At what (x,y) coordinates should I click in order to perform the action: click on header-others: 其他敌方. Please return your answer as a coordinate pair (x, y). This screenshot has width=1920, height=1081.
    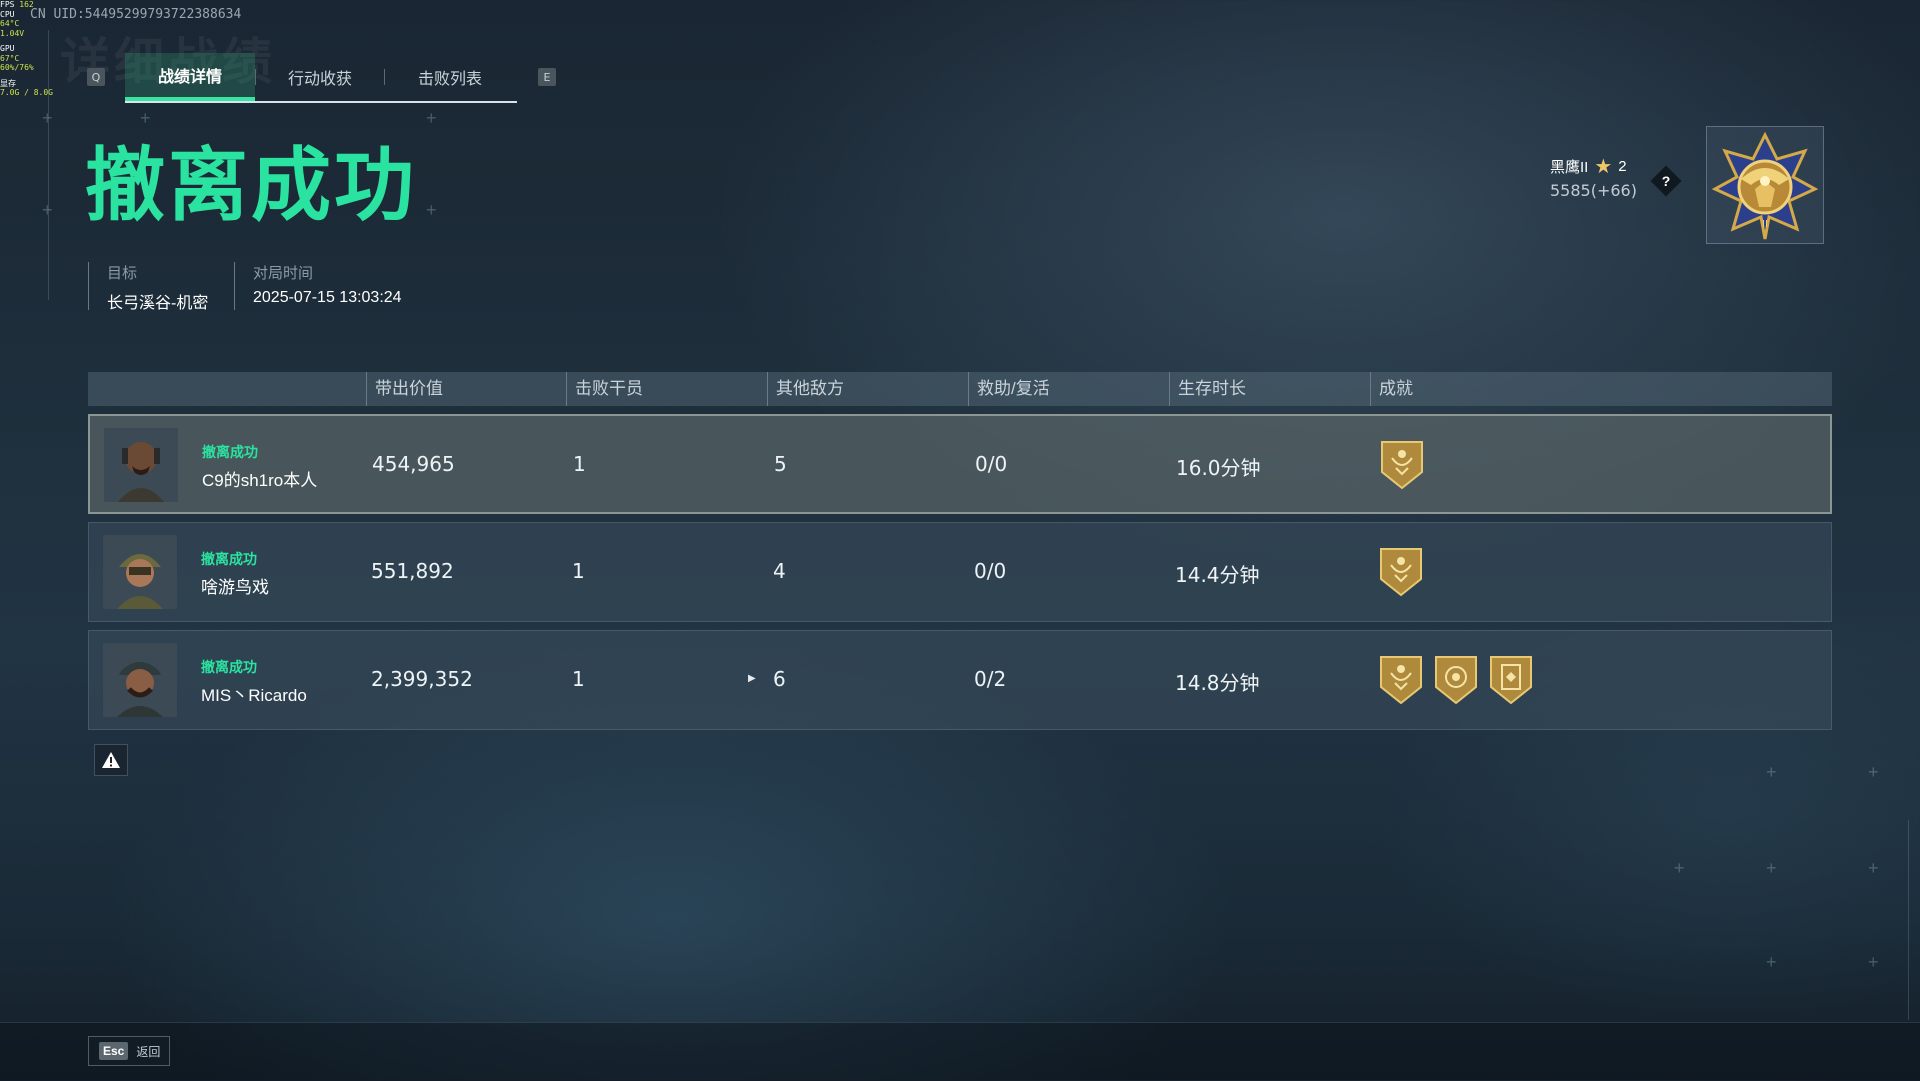
    Looking at the image, I should click on (805, 389).